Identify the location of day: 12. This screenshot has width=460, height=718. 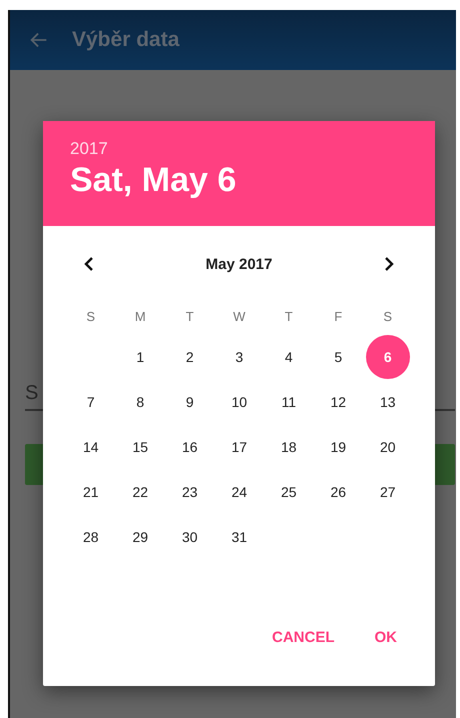
(338, 402).